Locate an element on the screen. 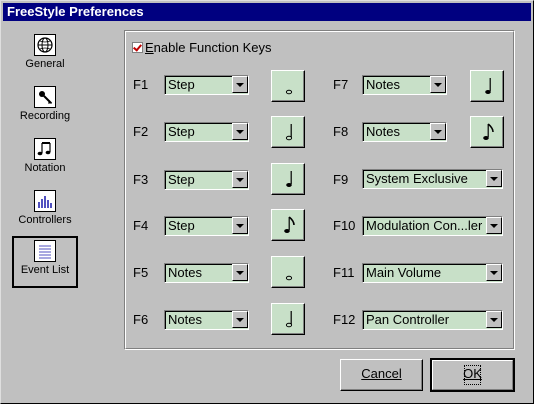  f5-note-button is located at coordinates (288, 272).